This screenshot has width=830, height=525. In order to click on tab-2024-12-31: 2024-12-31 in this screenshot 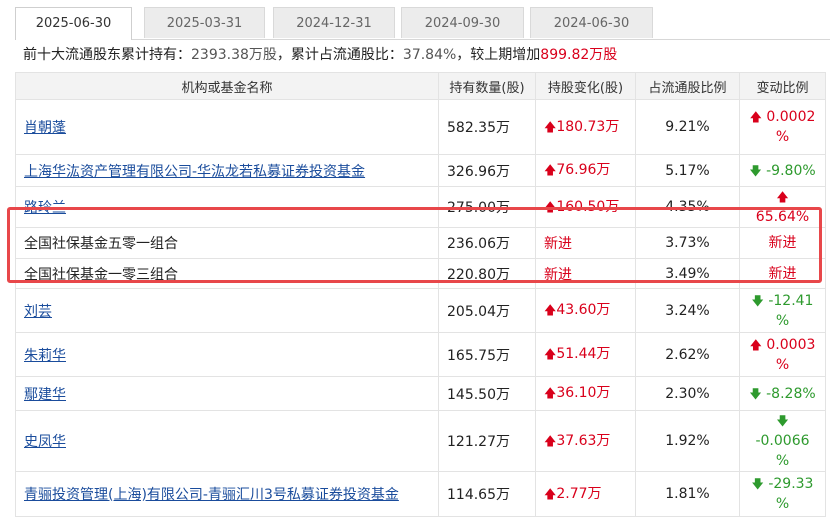, I will do `click(334, 22)`.